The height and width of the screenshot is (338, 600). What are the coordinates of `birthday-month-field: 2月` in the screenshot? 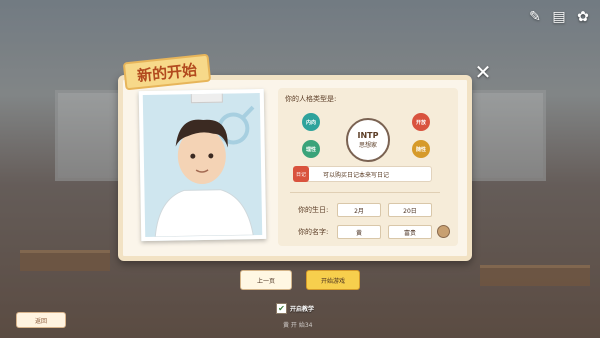 It's located at (359, 210).